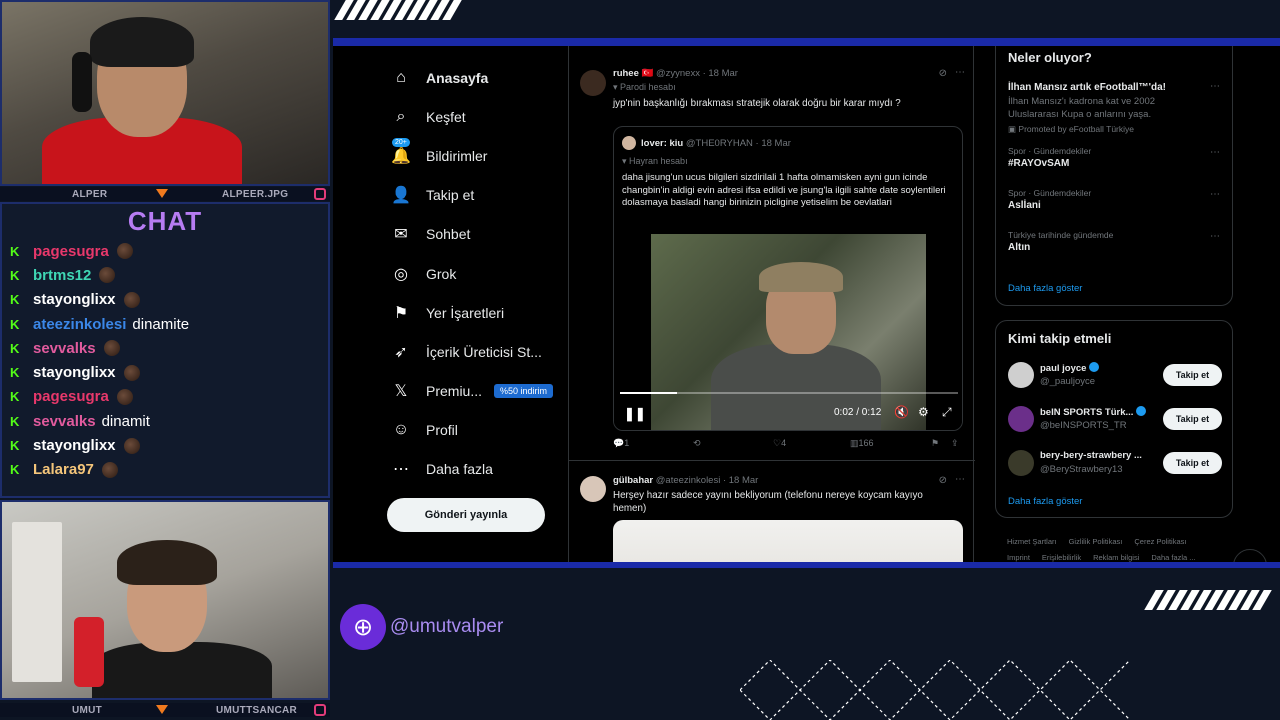 This screenshot has height=720, width=1280. Describe the element at coordinates (257, 710) in the screenshot. I see `streamer-name-right: UMUTTSANCAR` at that location.